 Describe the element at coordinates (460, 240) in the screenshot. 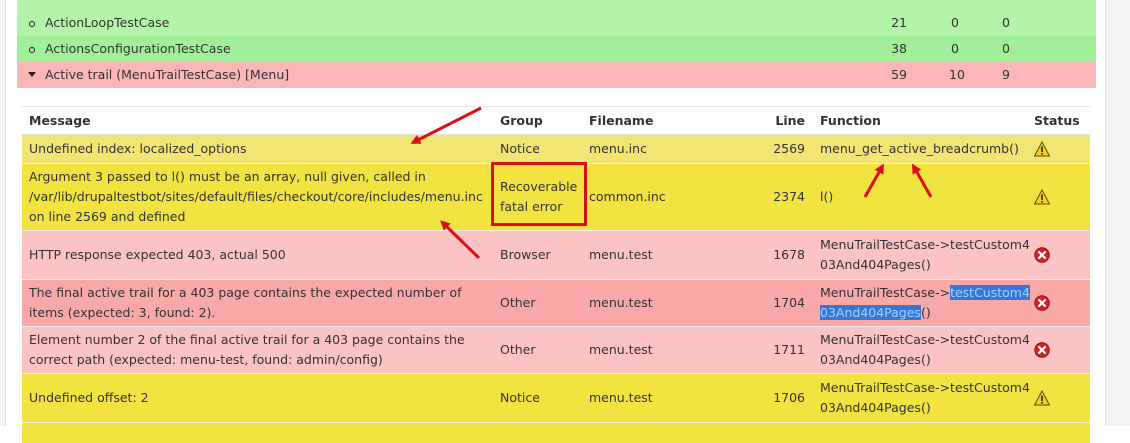

I see `arrow-to-menu-inc` at that location.